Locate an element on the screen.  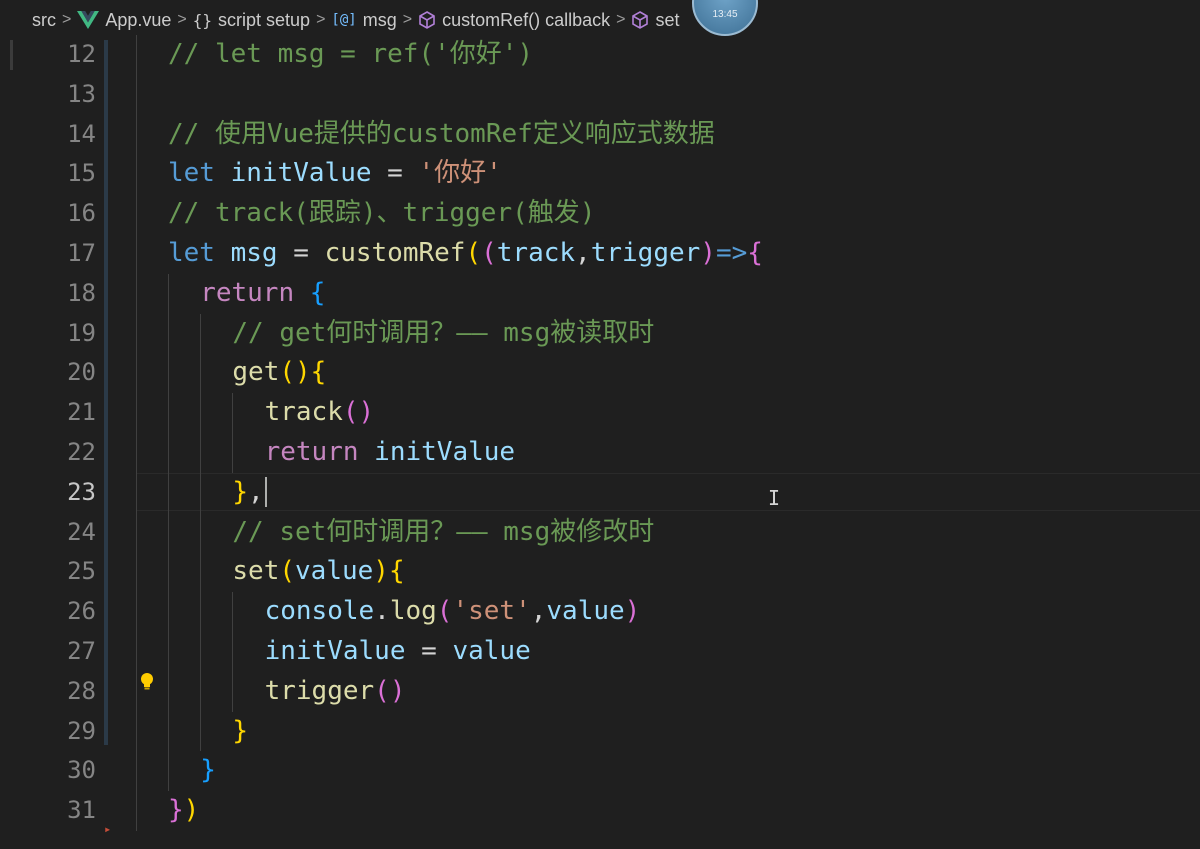
code-text: }, is located at coordinates (249, 493).